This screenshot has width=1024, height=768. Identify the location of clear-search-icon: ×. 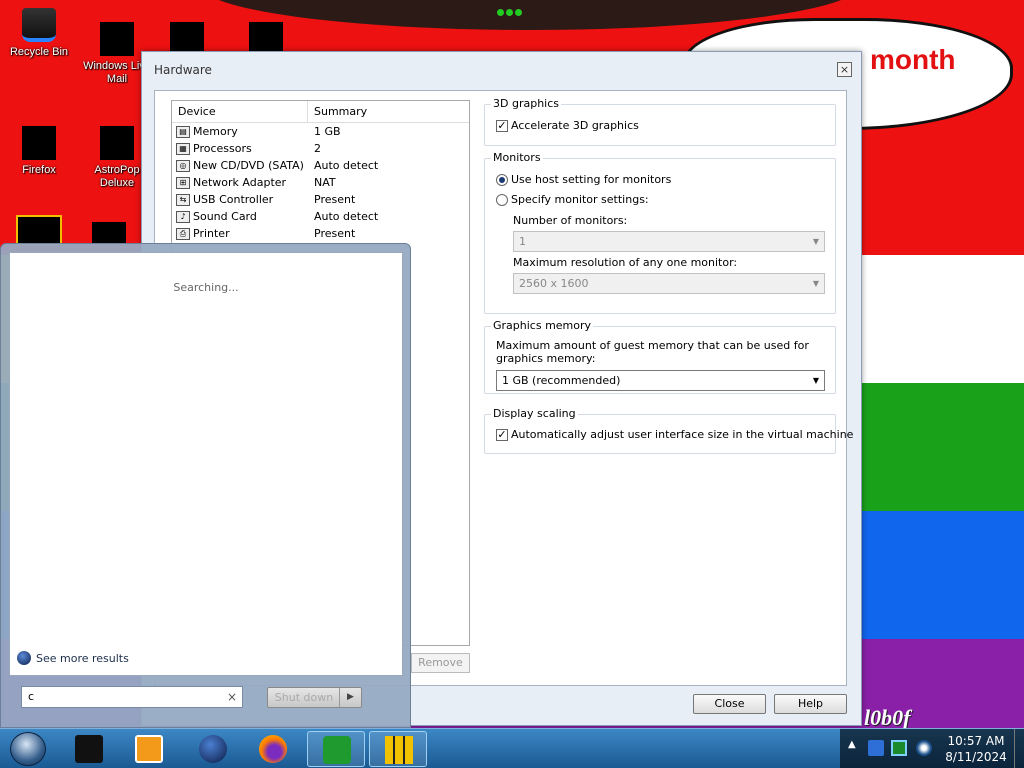
(232, 697).